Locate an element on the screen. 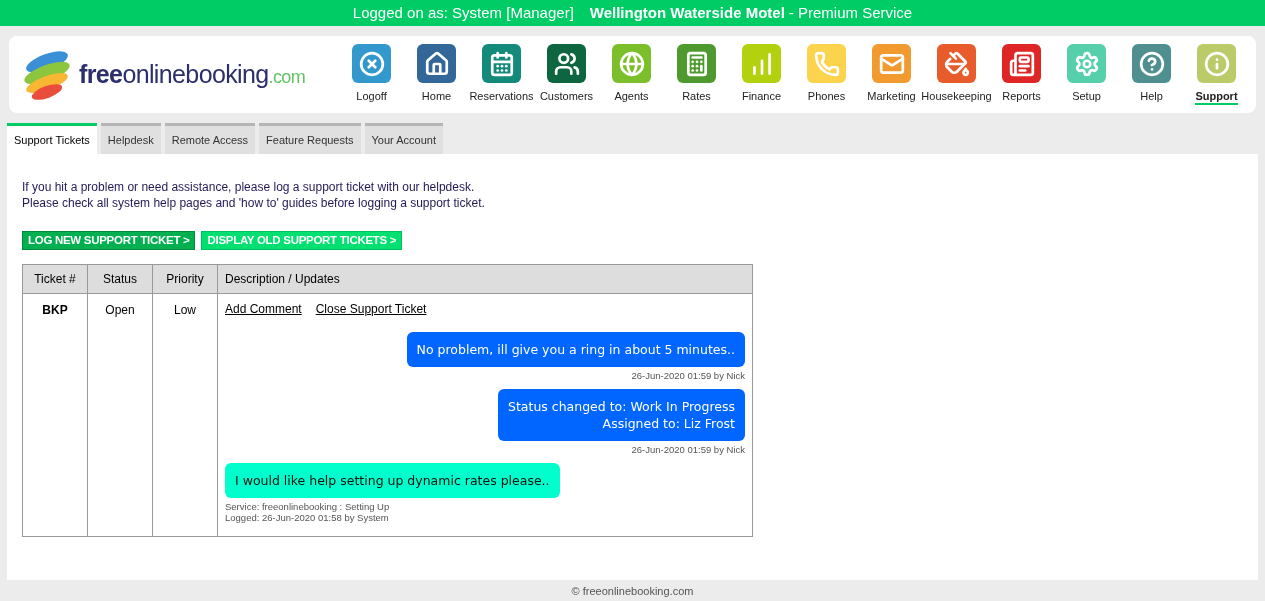 This screenshot has width=1265, height=601. nav-item: Finance is located at coordinates (761, 74).